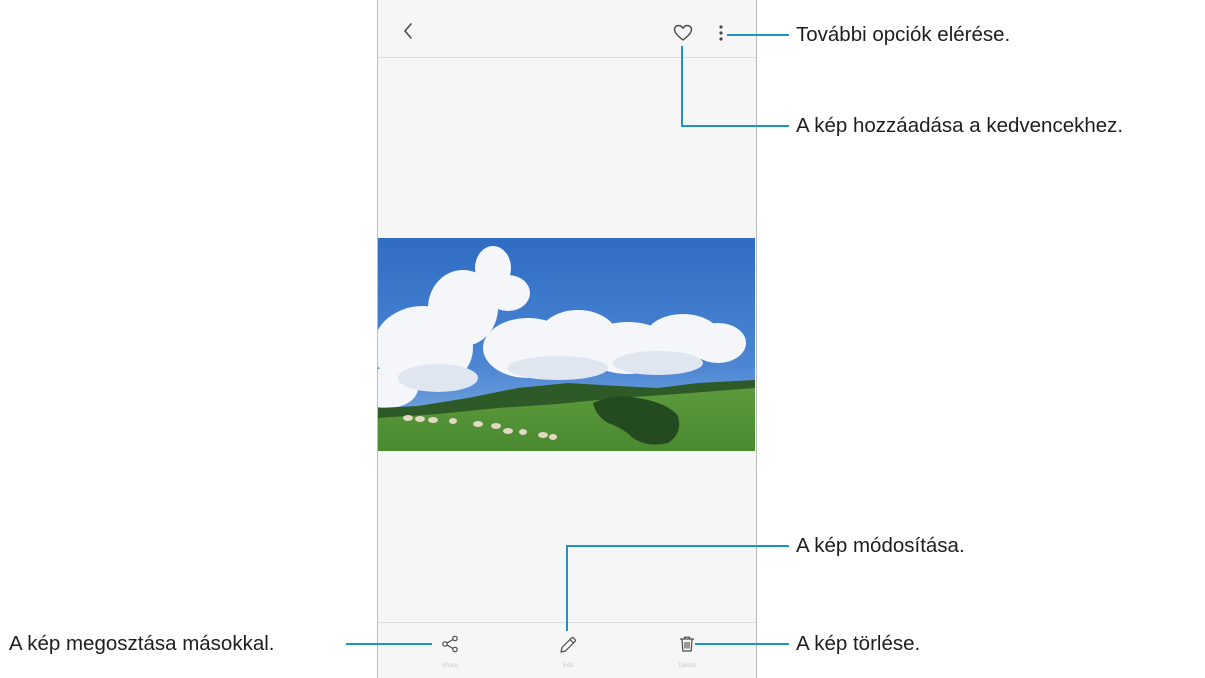  What do you see at coordinates (687, 644) in the screenshot?
I see `trash-icon` at bounding box center [687, 644].